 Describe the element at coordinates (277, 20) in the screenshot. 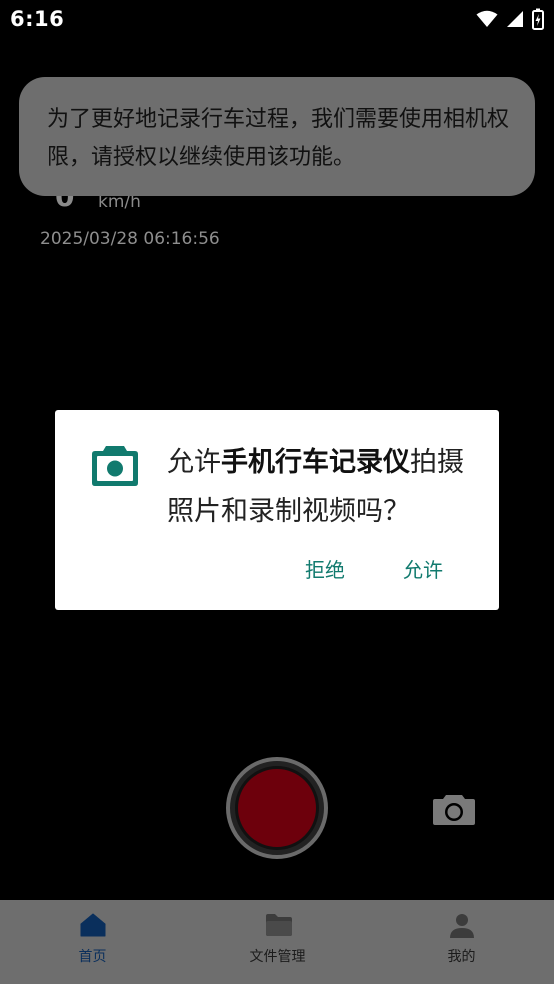

I see `status-bar: 6:16` at that location.